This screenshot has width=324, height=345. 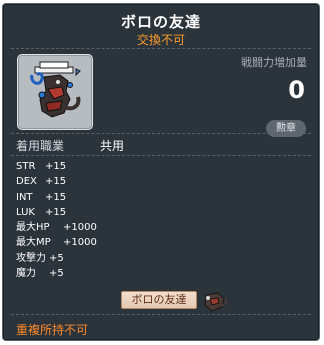 I want to click on divider-stats, so click(x=161, y=155).